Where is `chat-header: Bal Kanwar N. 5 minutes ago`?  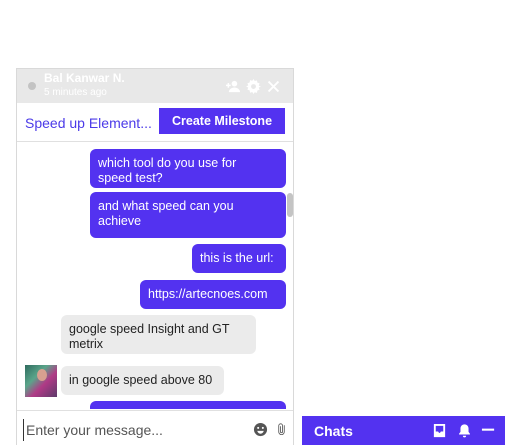
chat-header: Bal Kanwar N. 5 minutes ago is located at coordinates (155, 86).